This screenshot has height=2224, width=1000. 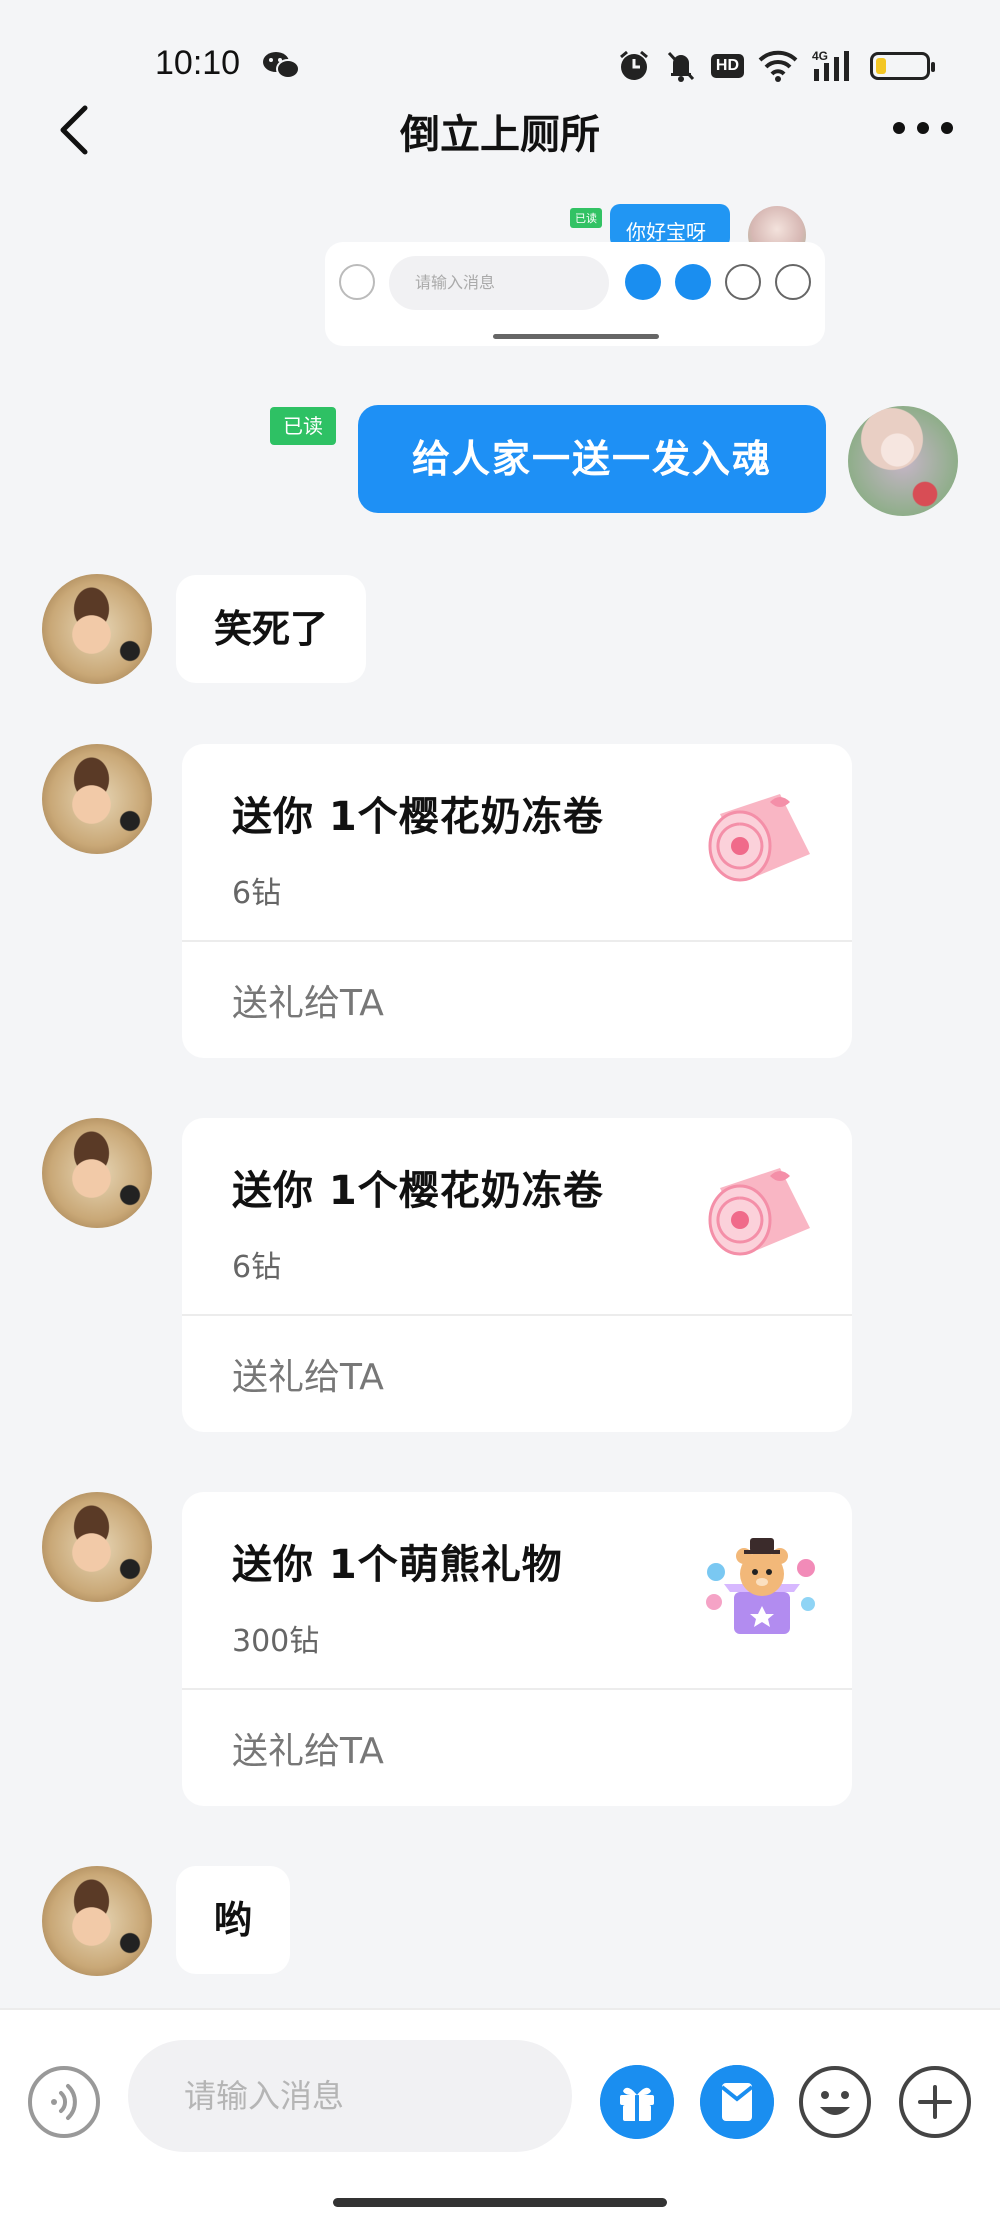 I want to click on mini-gift-icon, so click(x=643, y=282).